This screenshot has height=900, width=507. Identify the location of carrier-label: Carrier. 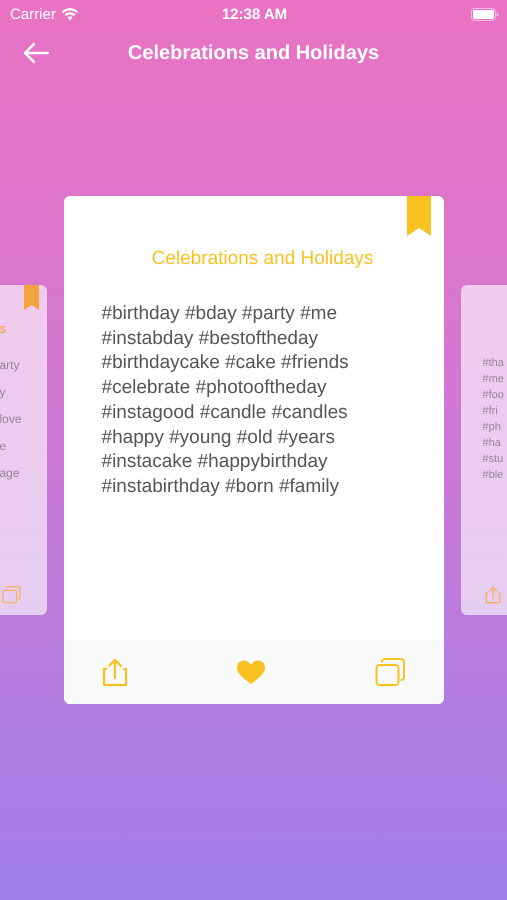
(33, 14).